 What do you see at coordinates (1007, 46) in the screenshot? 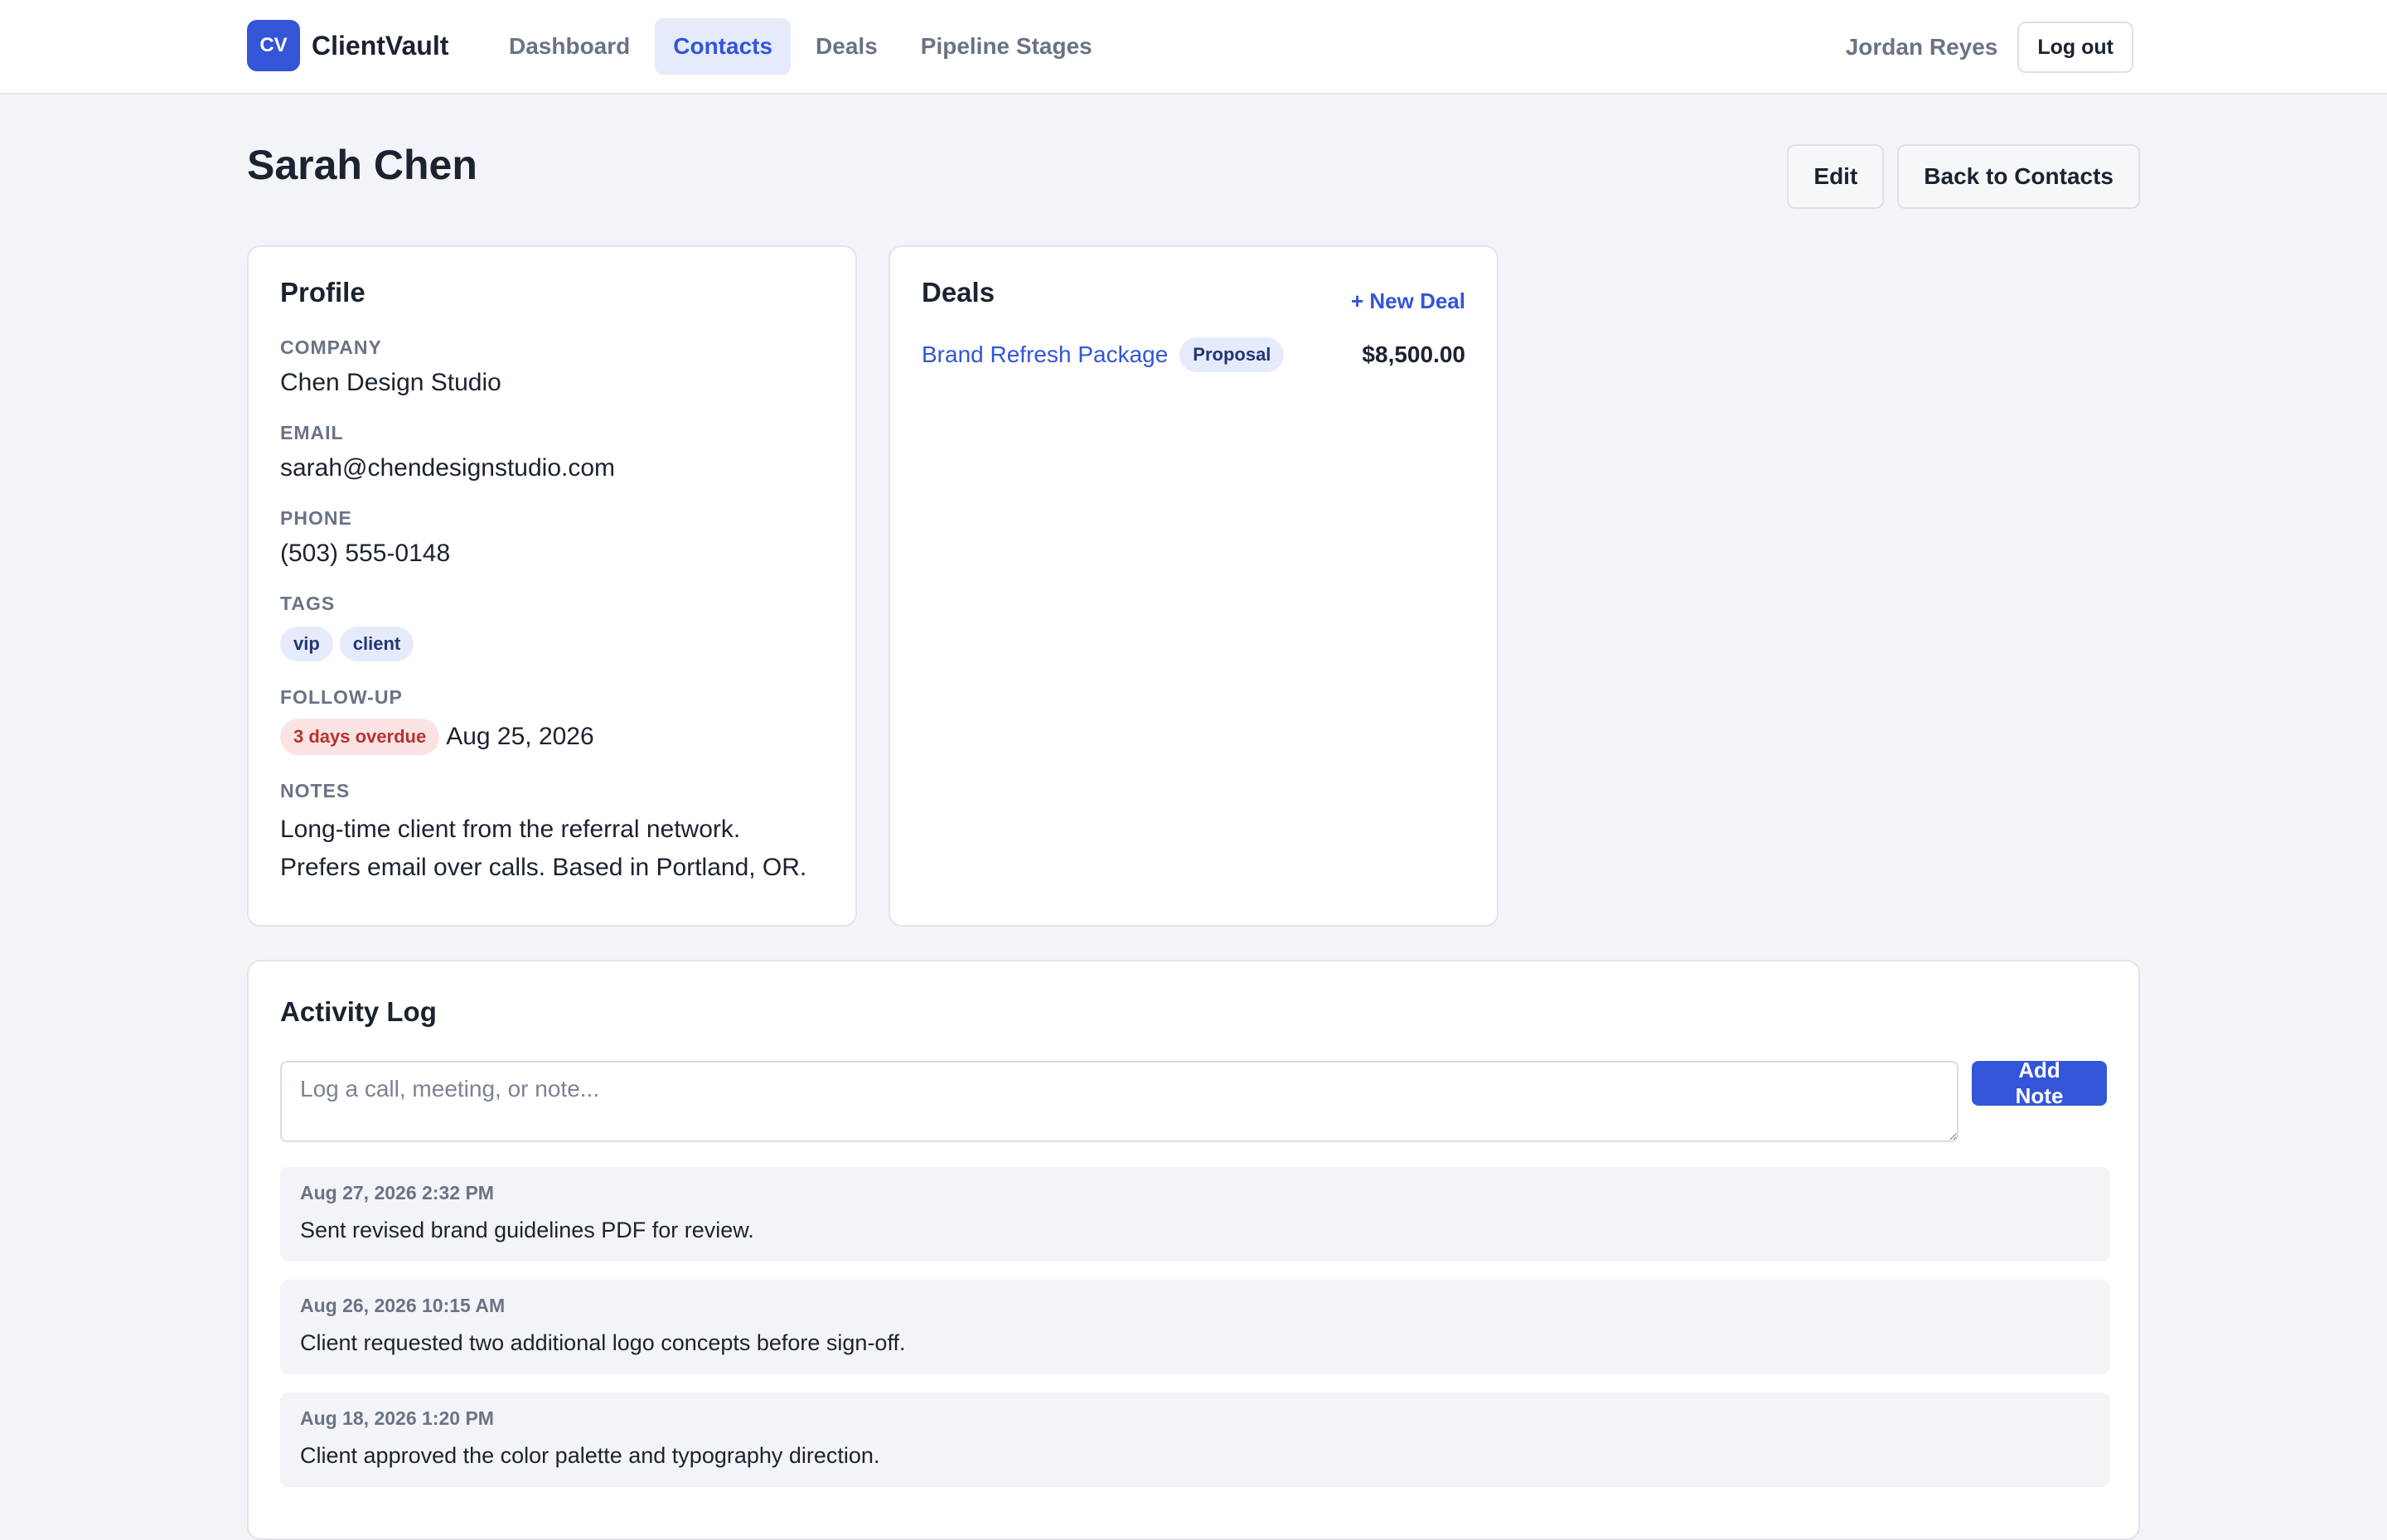
I see `nav-item-pipeline-stages: Pipeline Stages` at bounding box center [1007, 46].